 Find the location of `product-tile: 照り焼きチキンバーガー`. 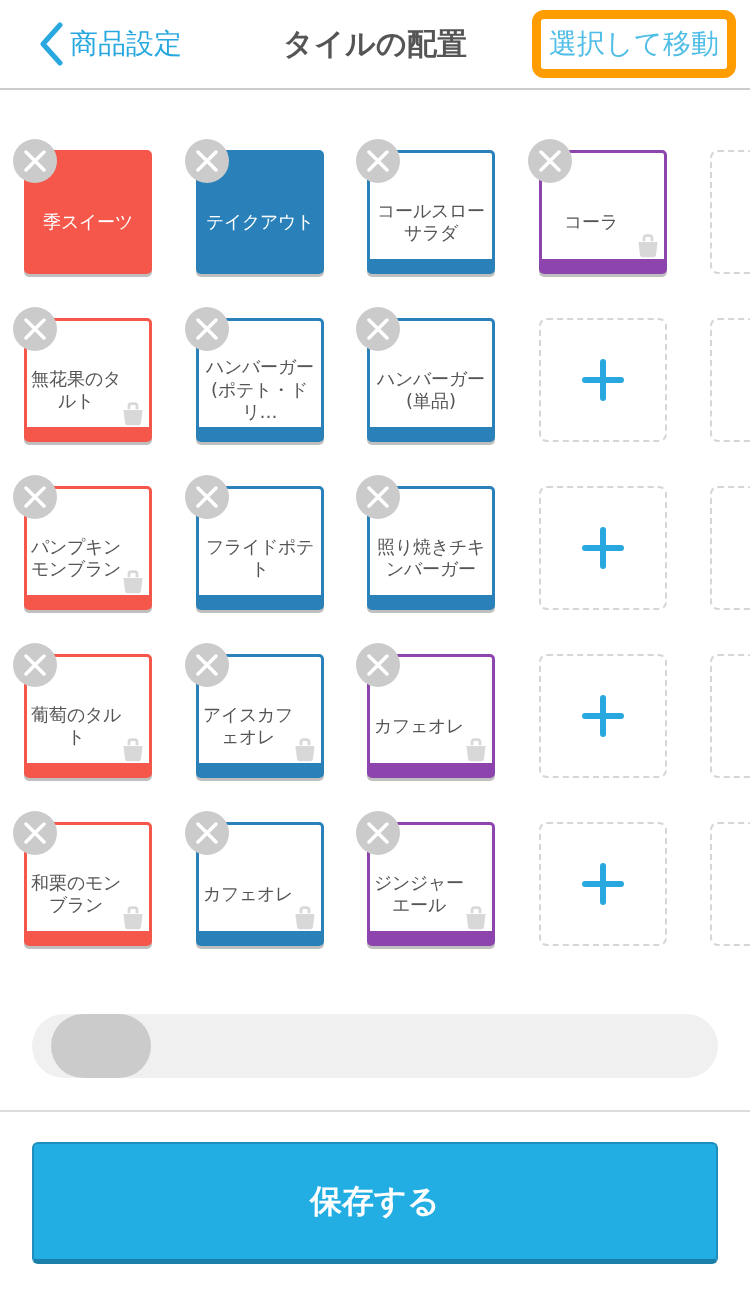

product-tile: 照り焼きチキンバーガー is located at coordinates (431, 548).